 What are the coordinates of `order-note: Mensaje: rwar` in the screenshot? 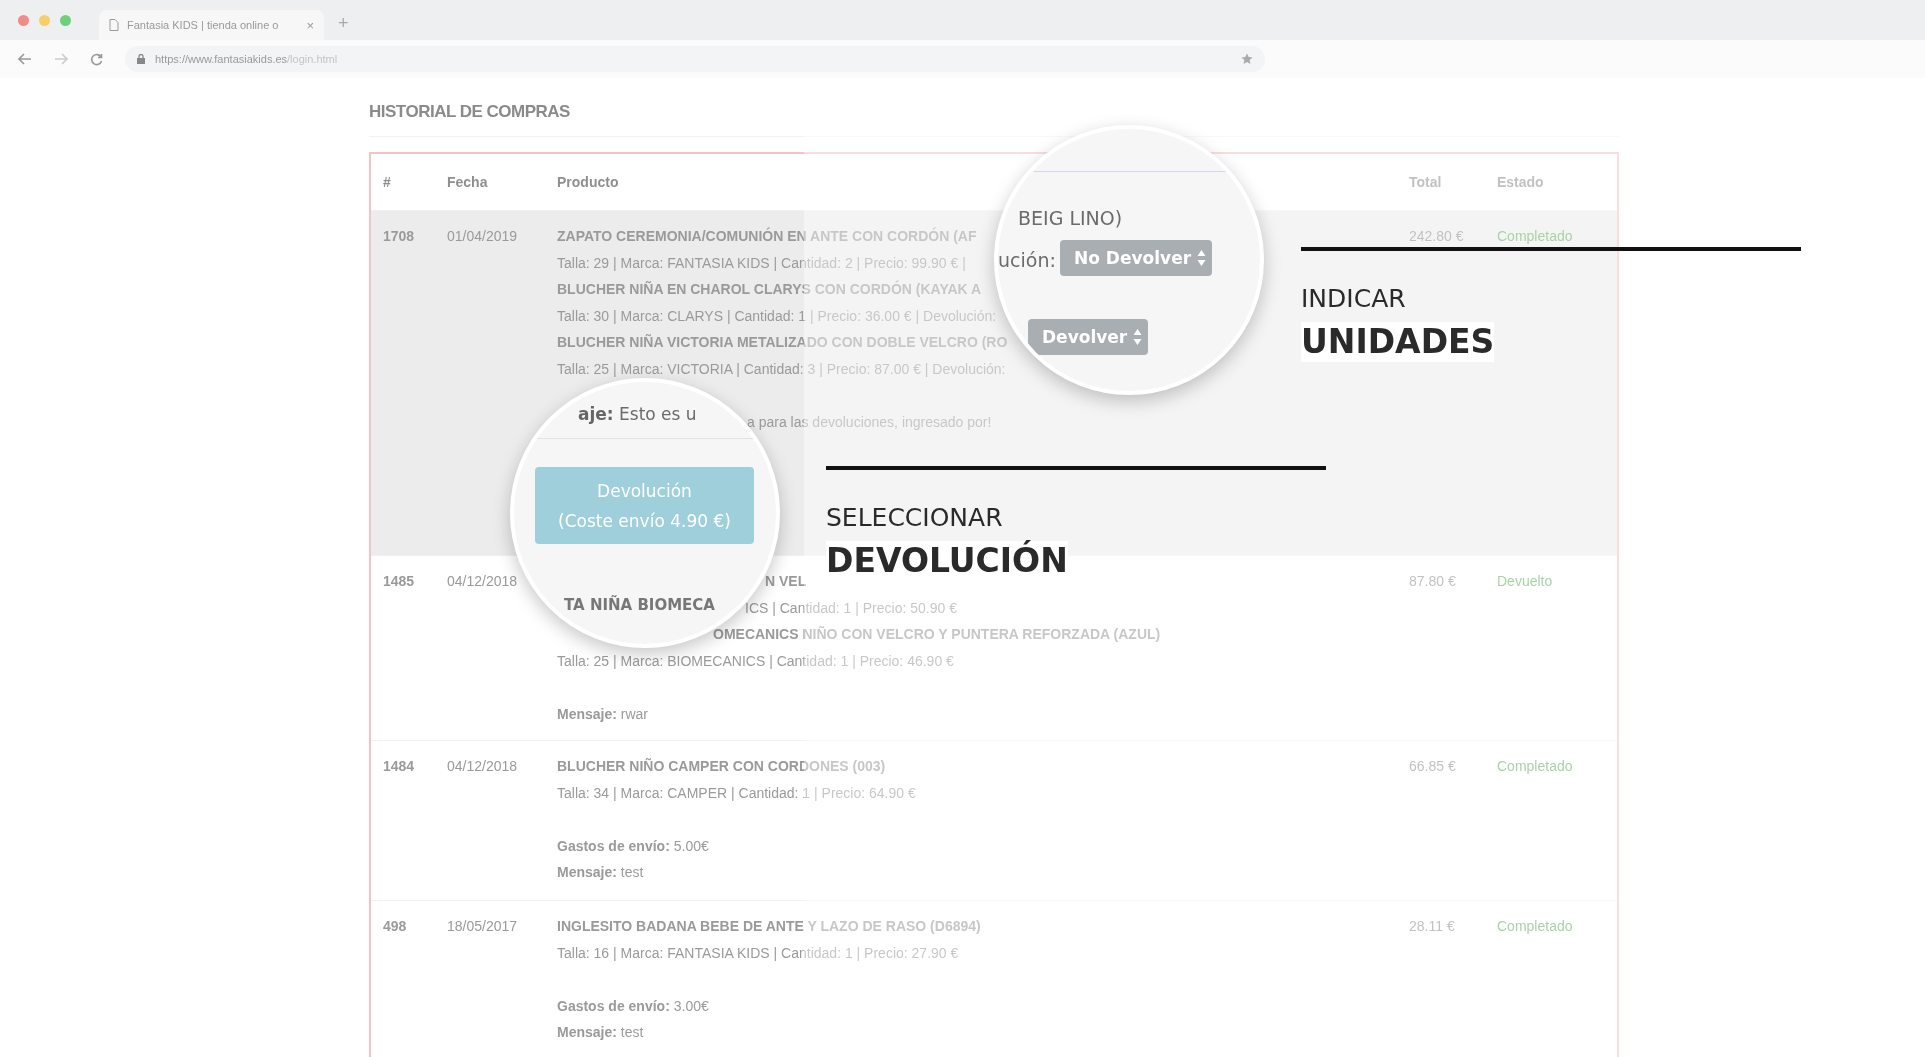 It's located at (603, 714).